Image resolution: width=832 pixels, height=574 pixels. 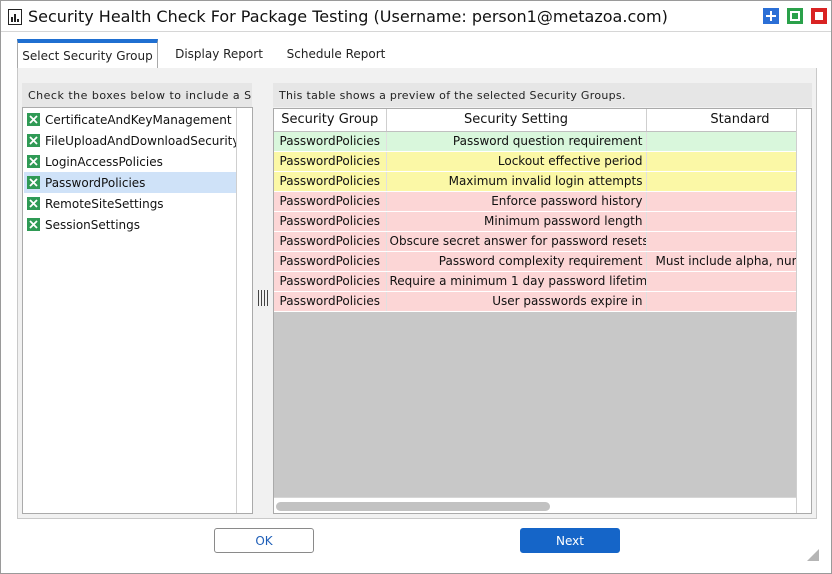 I want to click on maximize-icon, so click(x=795, y=16).